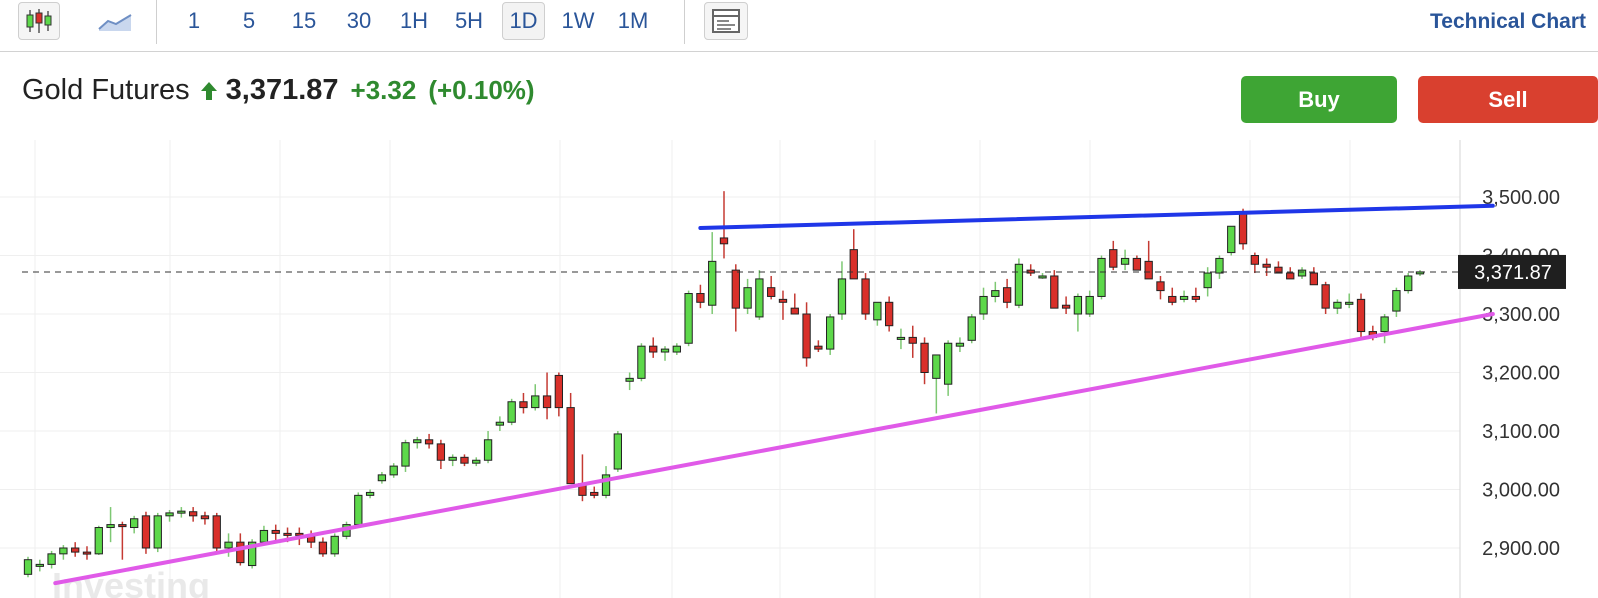 This screenshot has height=598, width=1598. Describe the element at coordinates (1508, 99) in the screenshot. I see `sell-button: Sell` at that location.